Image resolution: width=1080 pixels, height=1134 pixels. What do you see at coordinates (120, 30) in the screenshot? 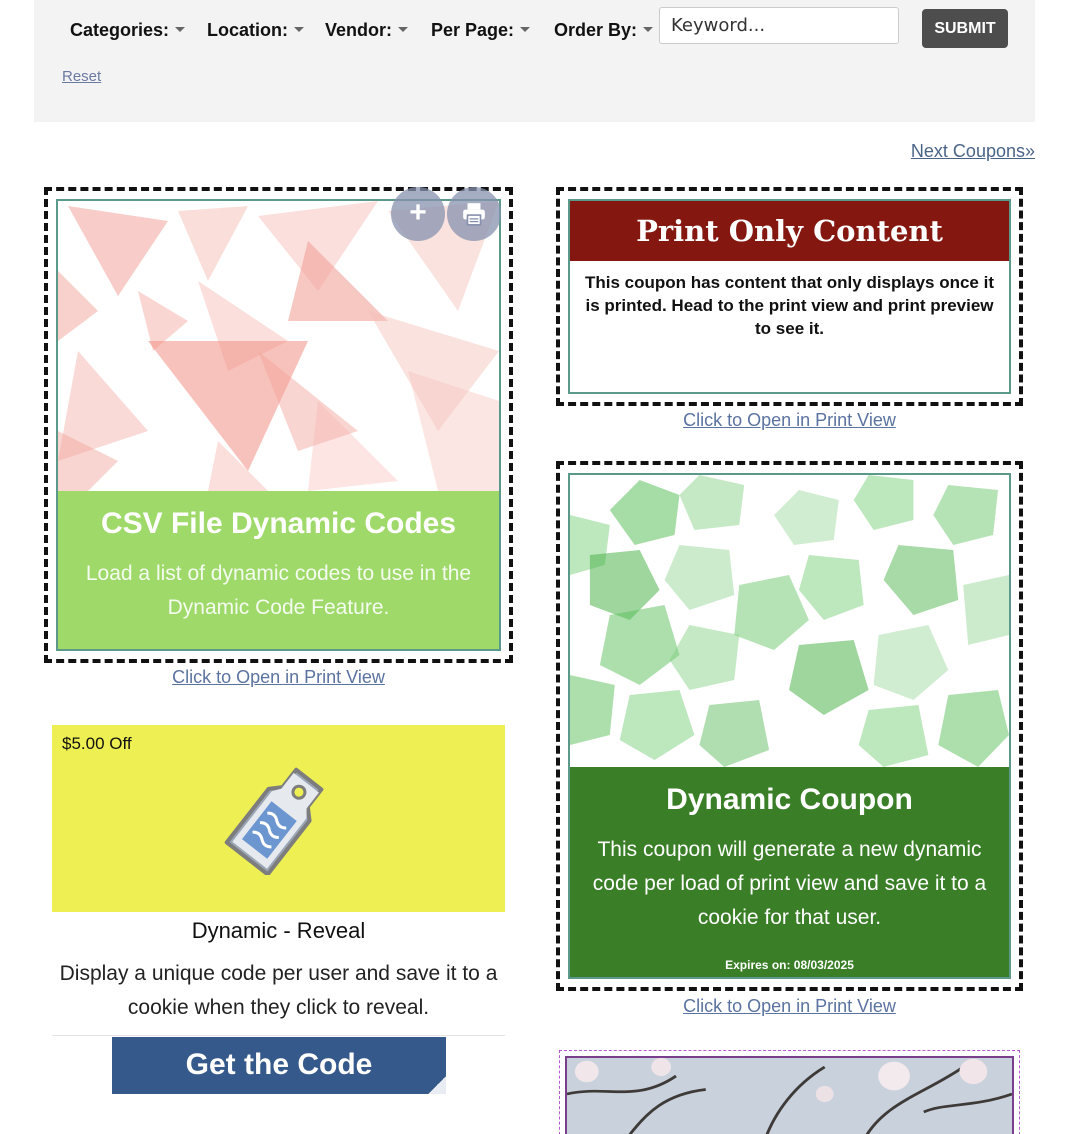
I see `categories-label: Categories:` at bounding box center [120, 30].